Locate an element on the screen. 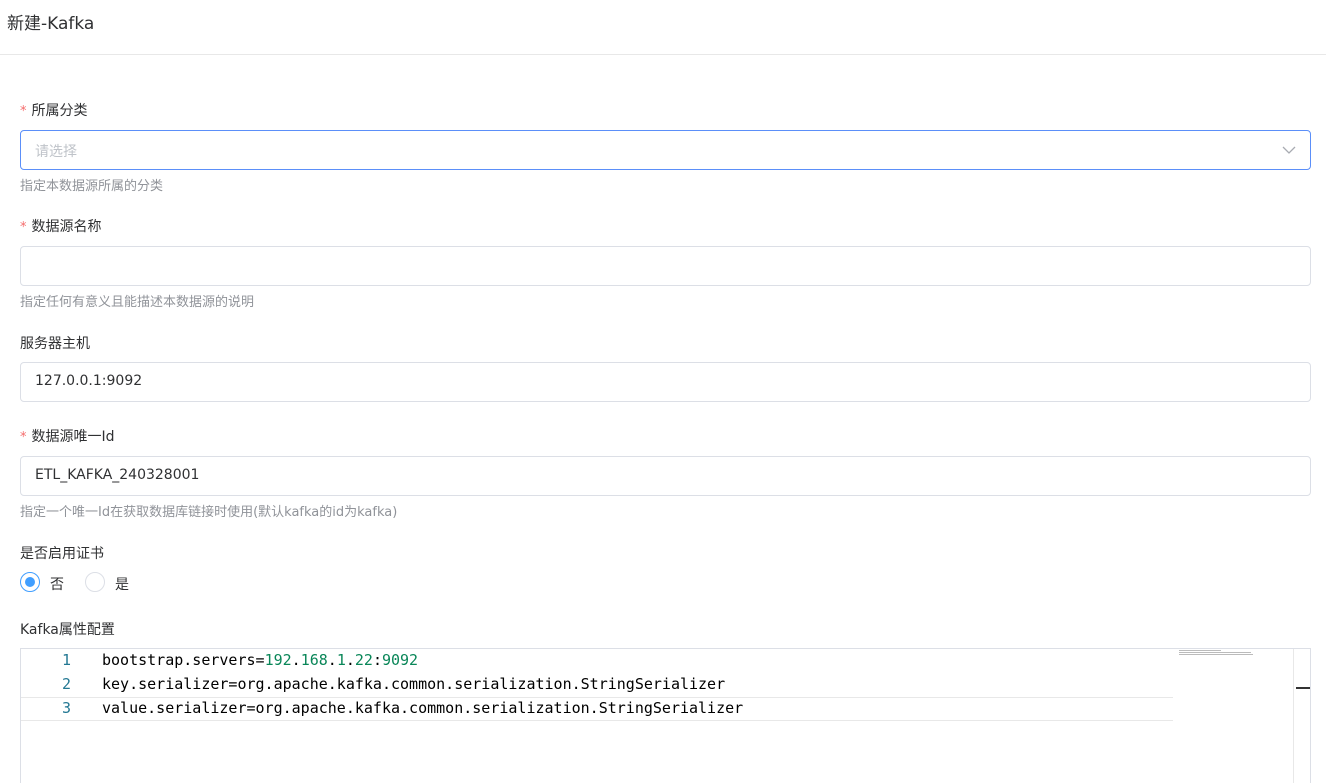  datasource-name-label-text: 数据源名称 is located at coordinates (66, 227).